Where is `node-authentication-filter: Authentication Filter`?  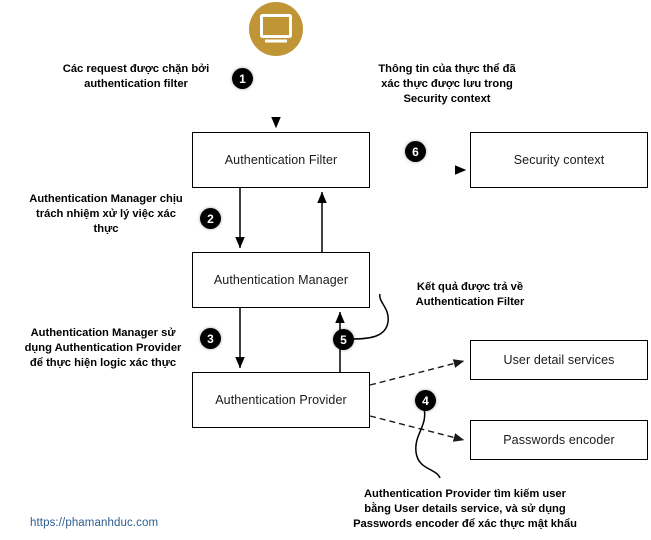 node-authentication-filter: Authentication Filter is located at coordinates (281, 160).